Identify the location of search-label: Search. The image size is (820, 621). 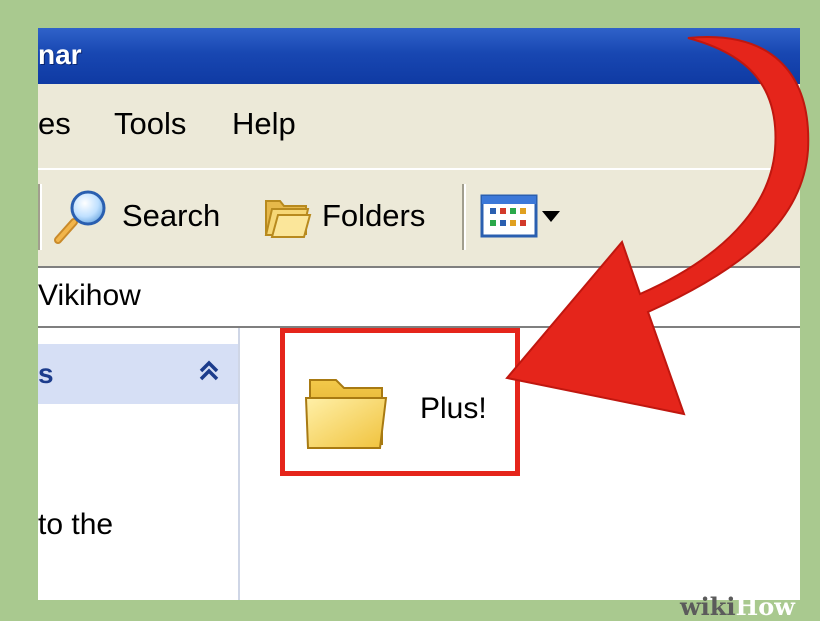
(171, 215).